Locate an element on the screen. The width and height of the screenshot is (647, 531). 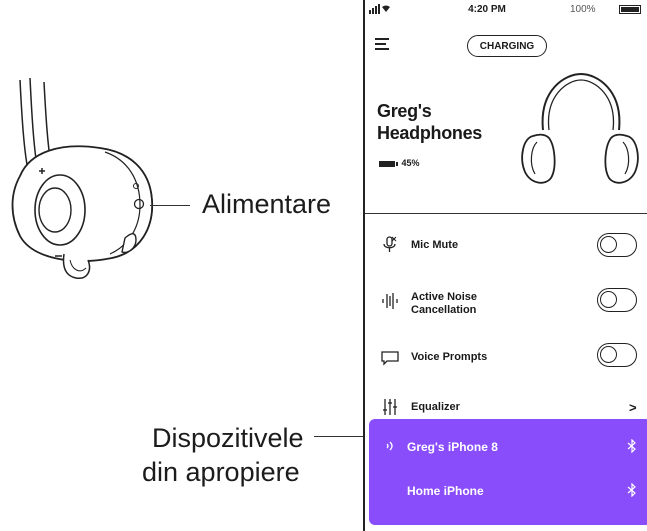
settings-row-active-noise-cancellation: Active Noise Cancellation is located at coordinates (506, 305).